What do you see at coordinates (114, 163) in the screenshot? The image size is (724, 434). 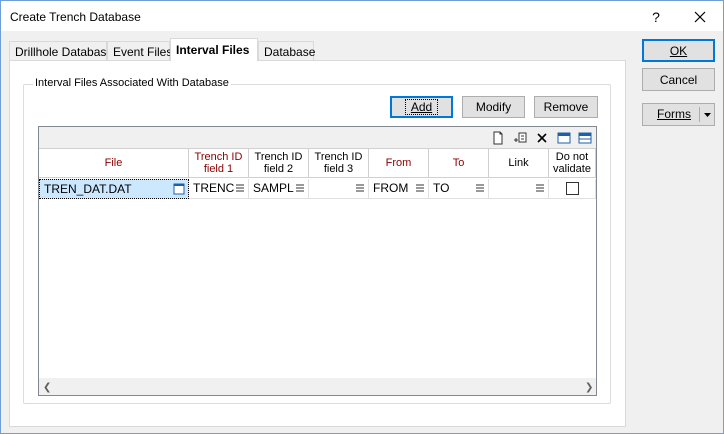 I see `column-header-file: File` at bounding box center [114, 163].